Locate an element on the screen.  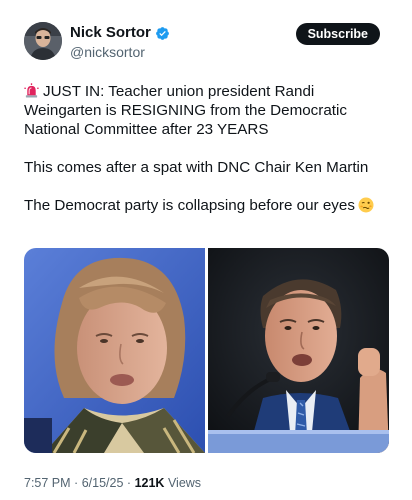
author-names: Nick Sortor @nicksortor is located at coordinates (120, 42).